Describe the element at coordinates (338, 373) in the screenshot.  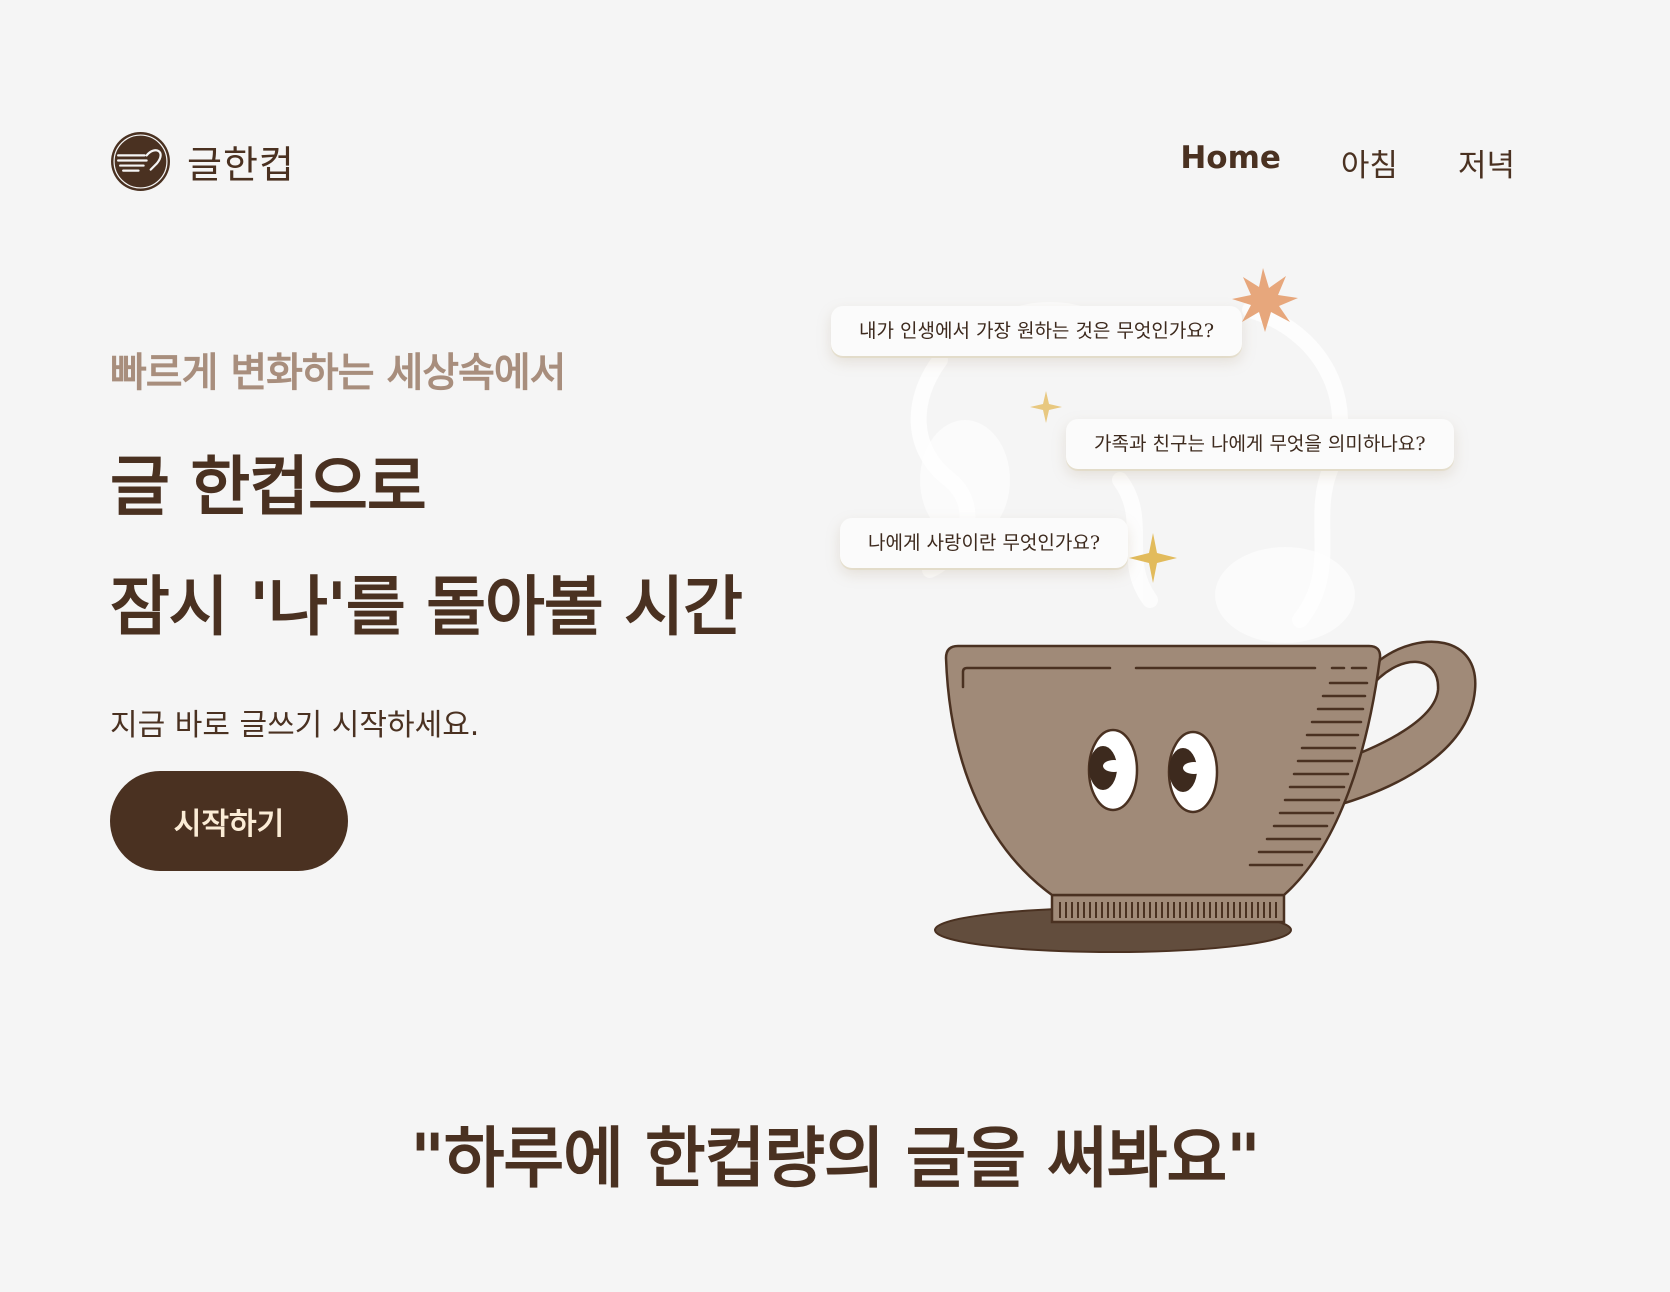
I see `hero-tagline: 빠르게 변화하는 세상속에서` at that location.